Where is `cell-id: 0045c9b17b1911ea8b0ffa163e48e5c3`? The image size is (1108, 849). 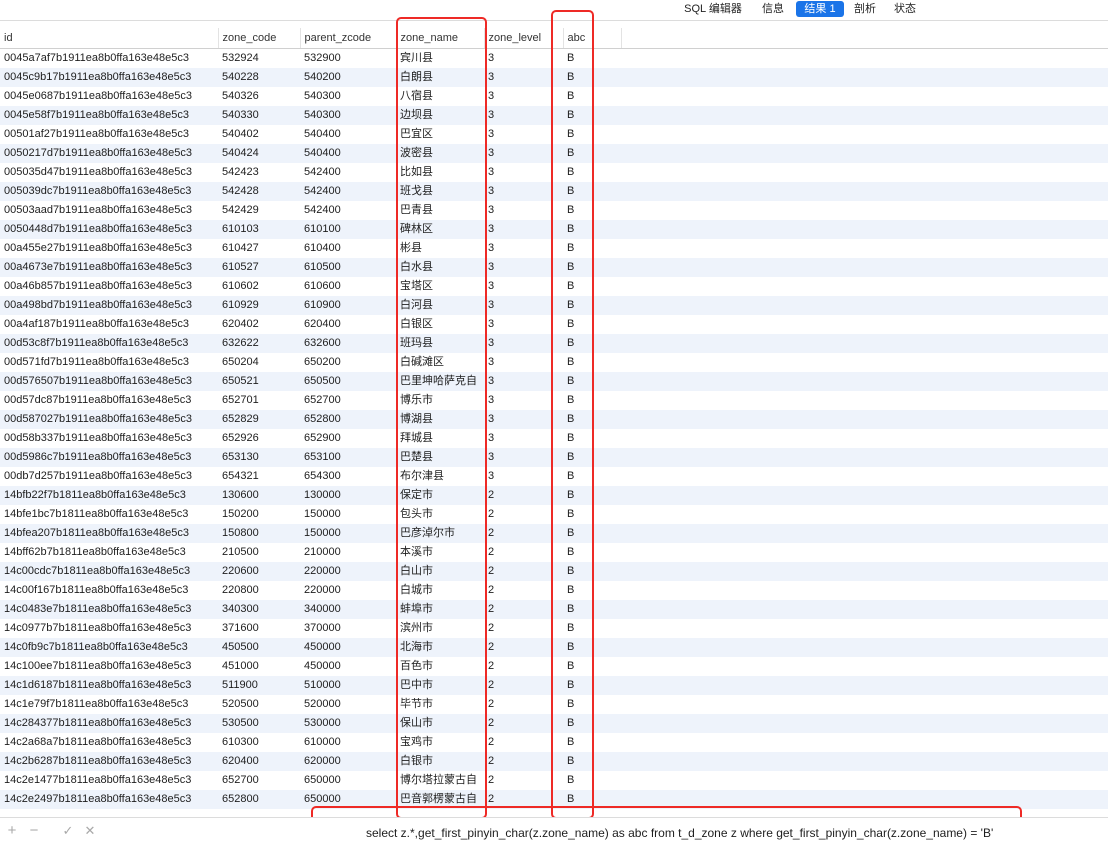 cell-id: 0045c9b17b1911ea8b0ffa163e48e5c3 is located at coordinates (109, 77).